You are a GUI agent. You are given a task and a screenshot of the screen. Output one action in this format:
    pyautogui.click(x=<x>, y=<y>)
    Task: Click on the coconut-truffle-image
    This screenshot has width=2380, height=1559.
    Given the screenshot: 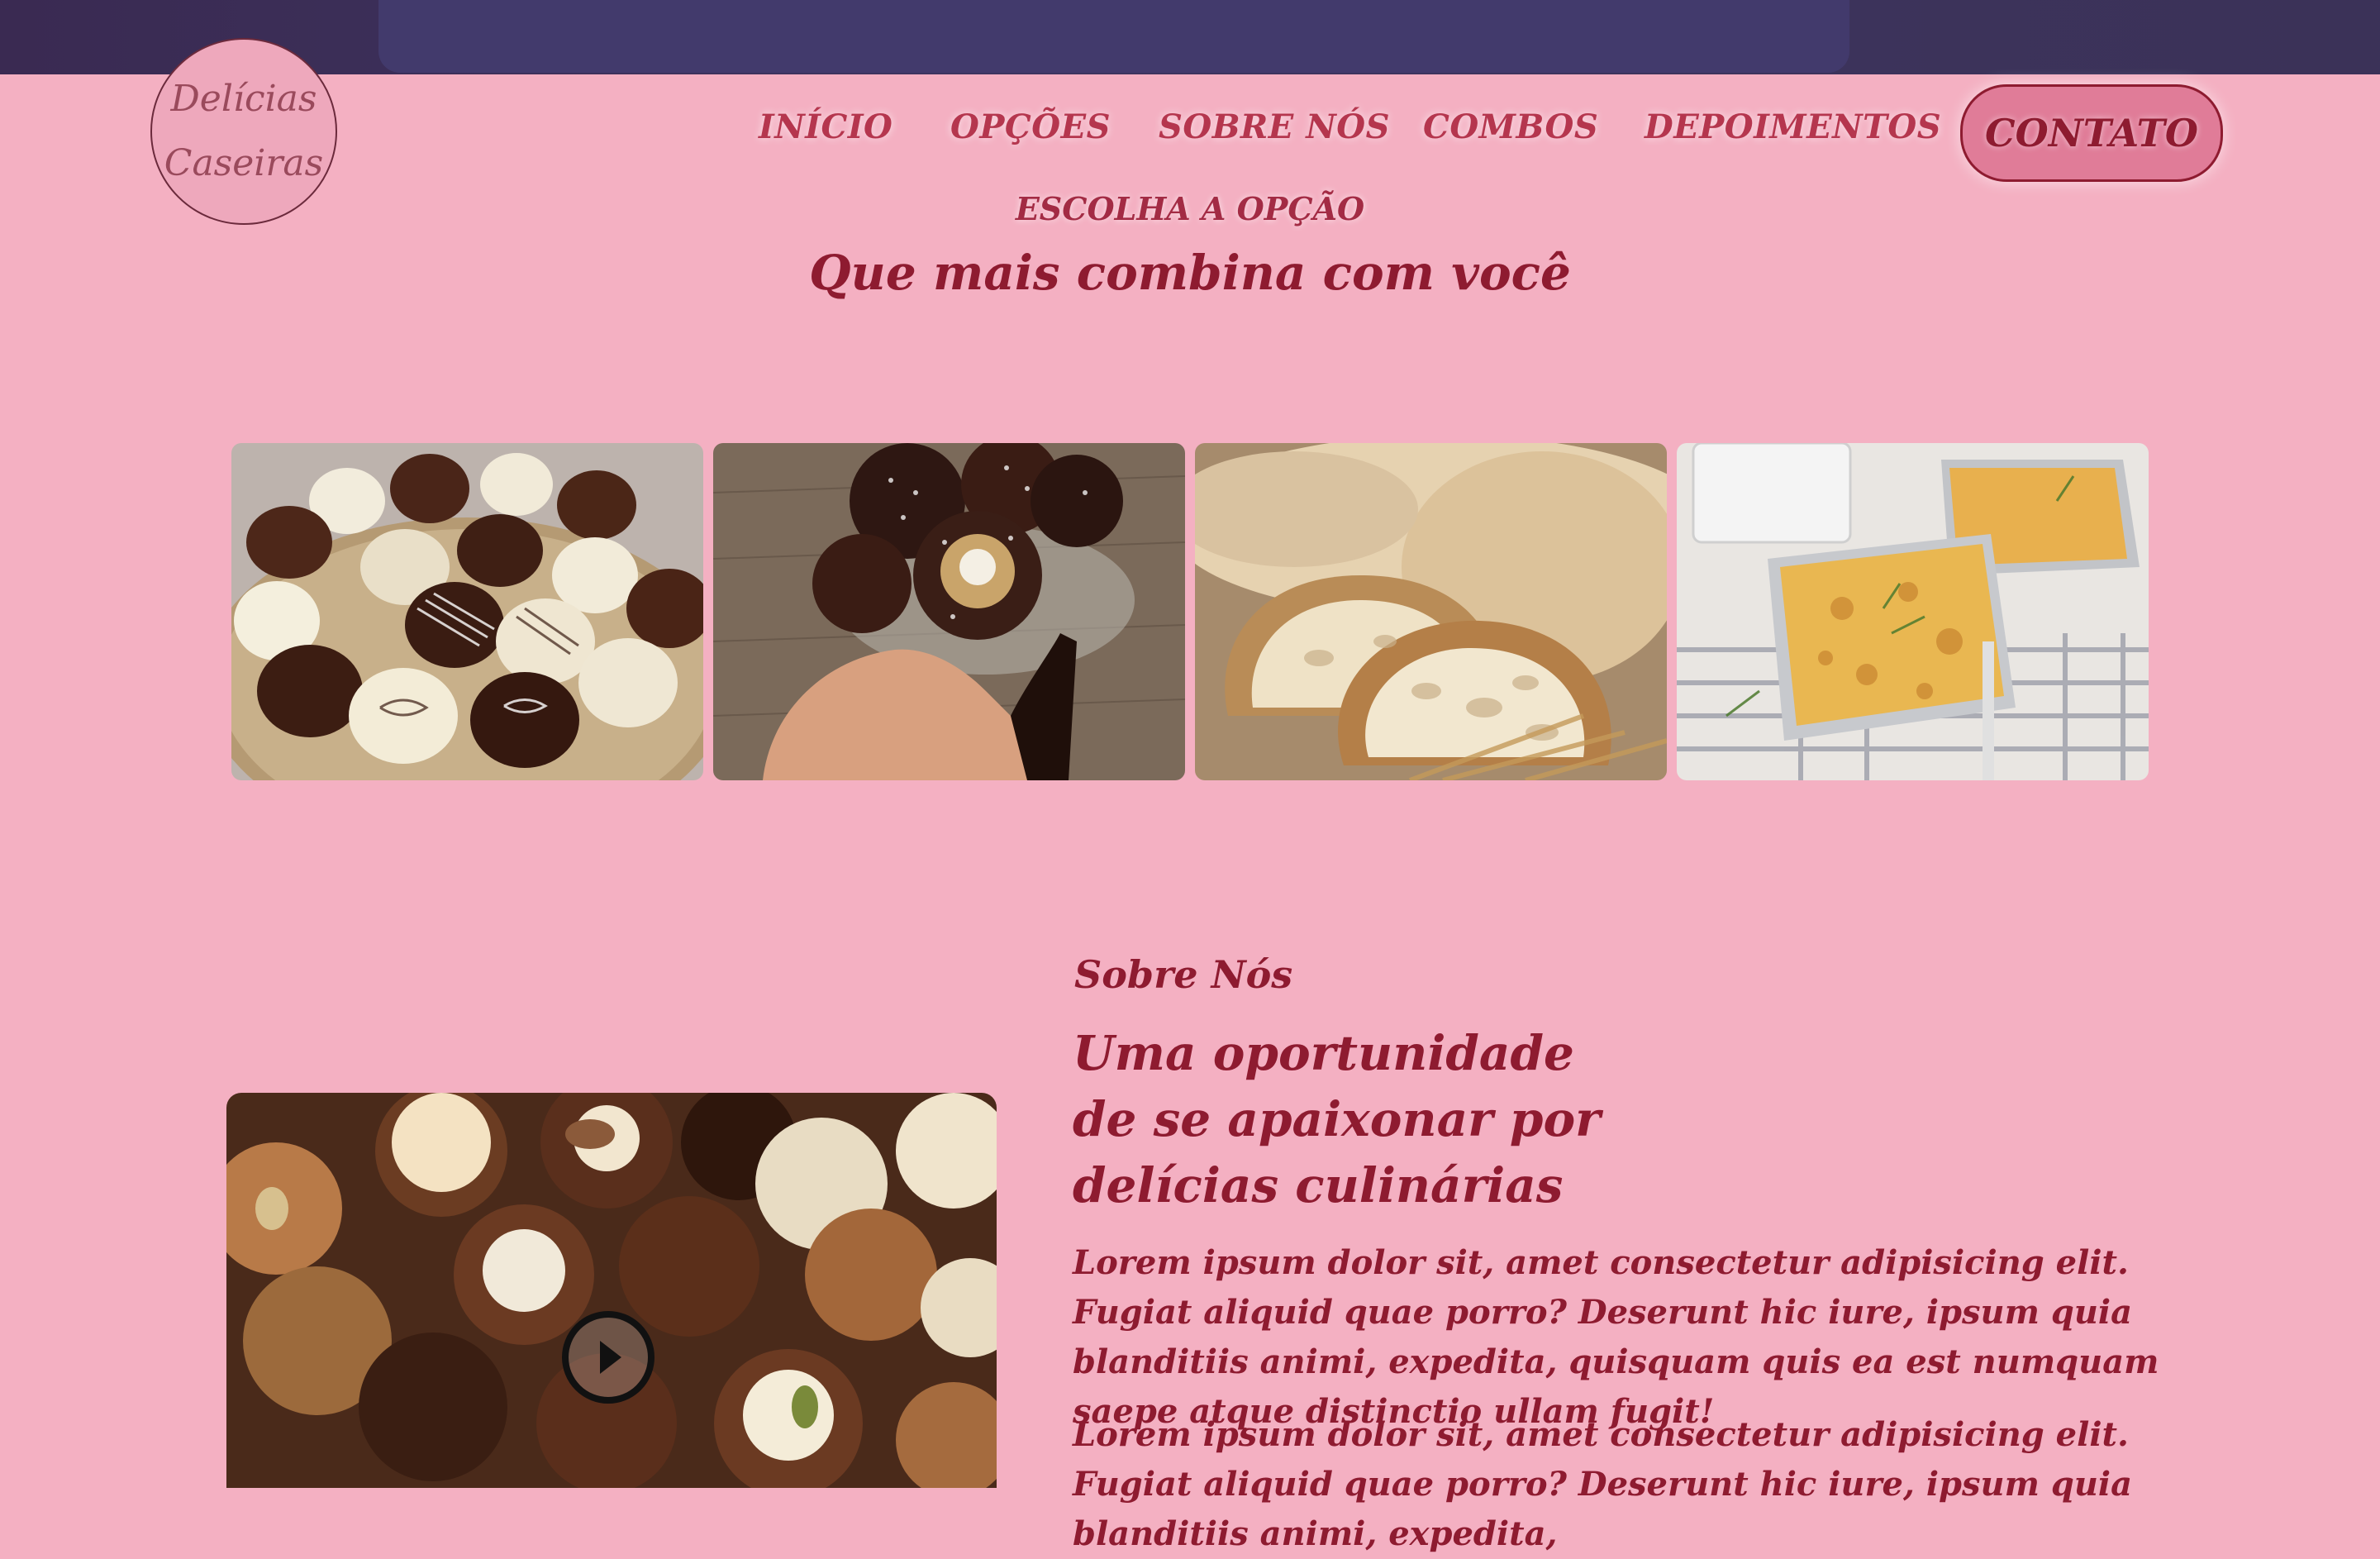 What is the action you would take?
    pyautogui.click(x=949, y=611)
    